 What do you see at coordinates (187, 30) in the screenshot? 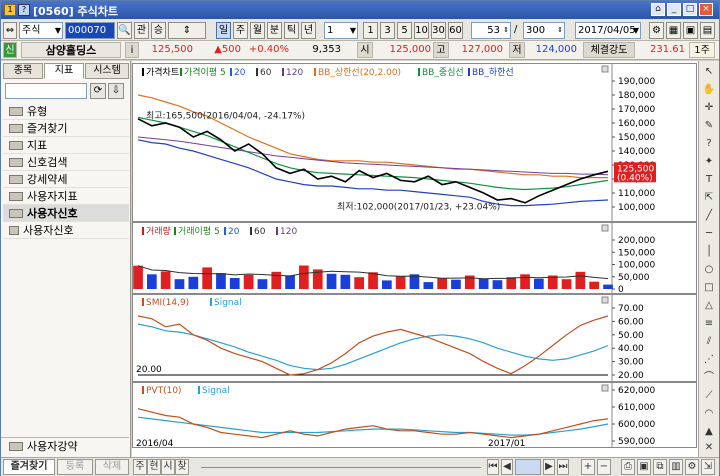
I see `stepper-icon: ⇕` at bounding box center [187, 30].